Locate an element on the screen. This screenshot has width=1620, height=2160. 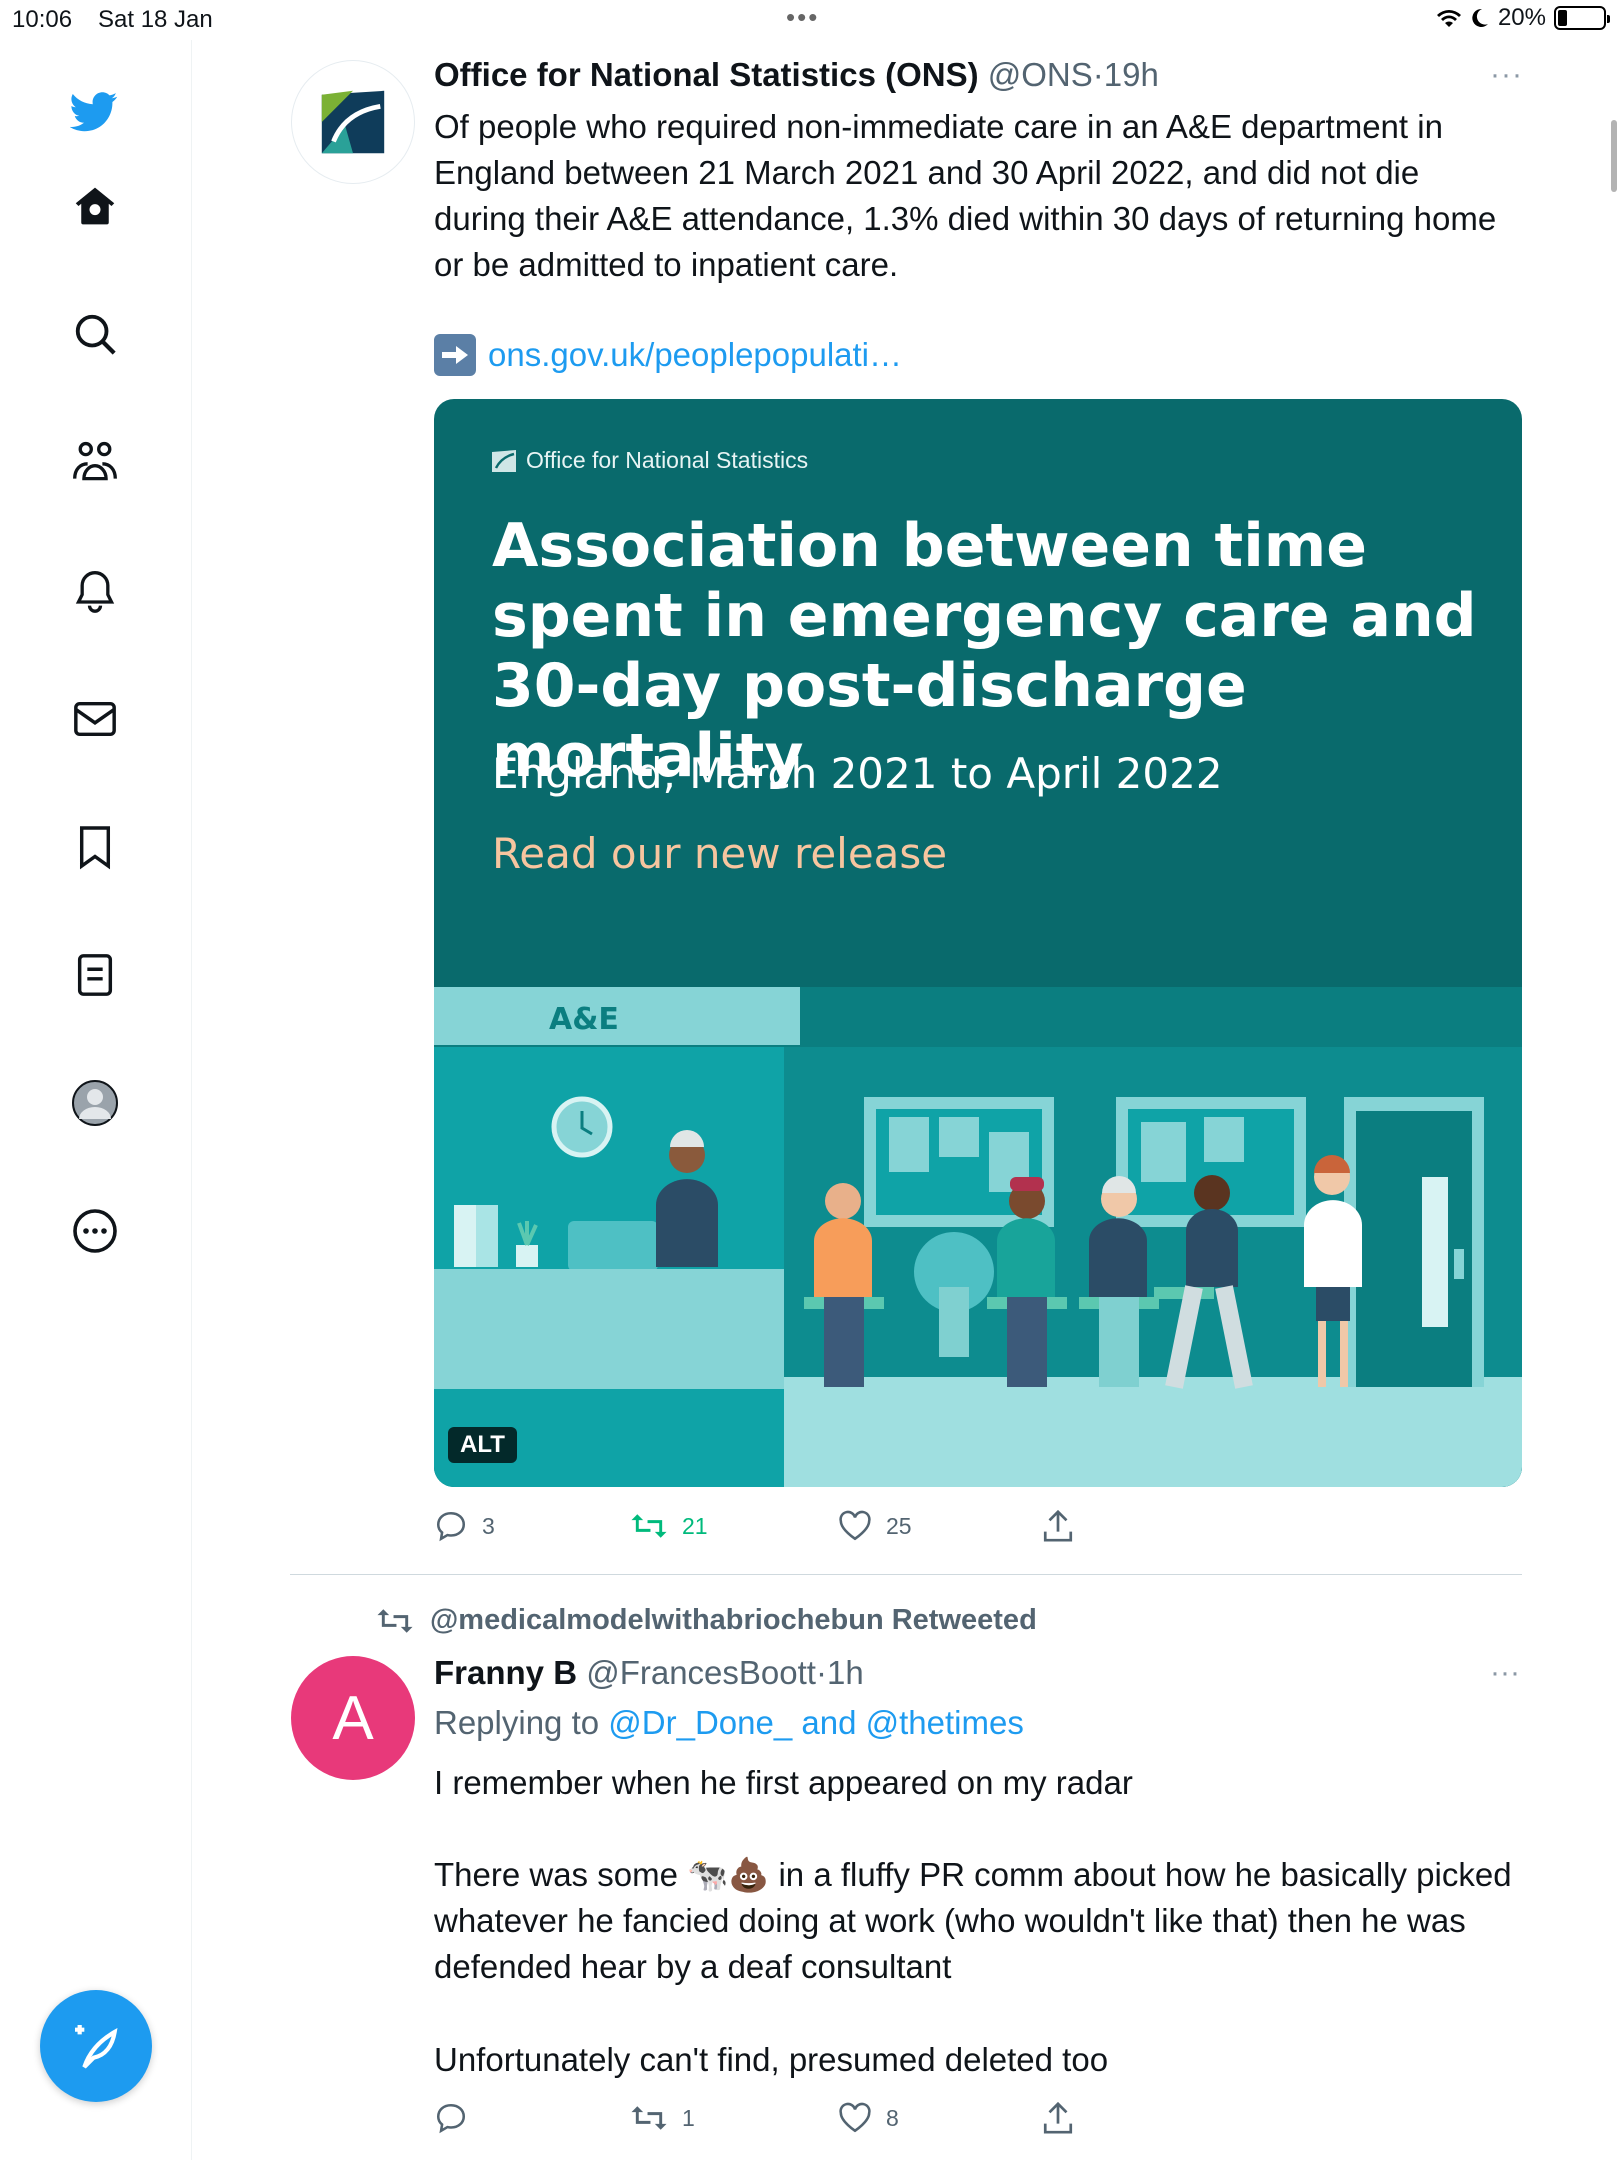
twitter-logo-icon is located at coordinates (94, 112).